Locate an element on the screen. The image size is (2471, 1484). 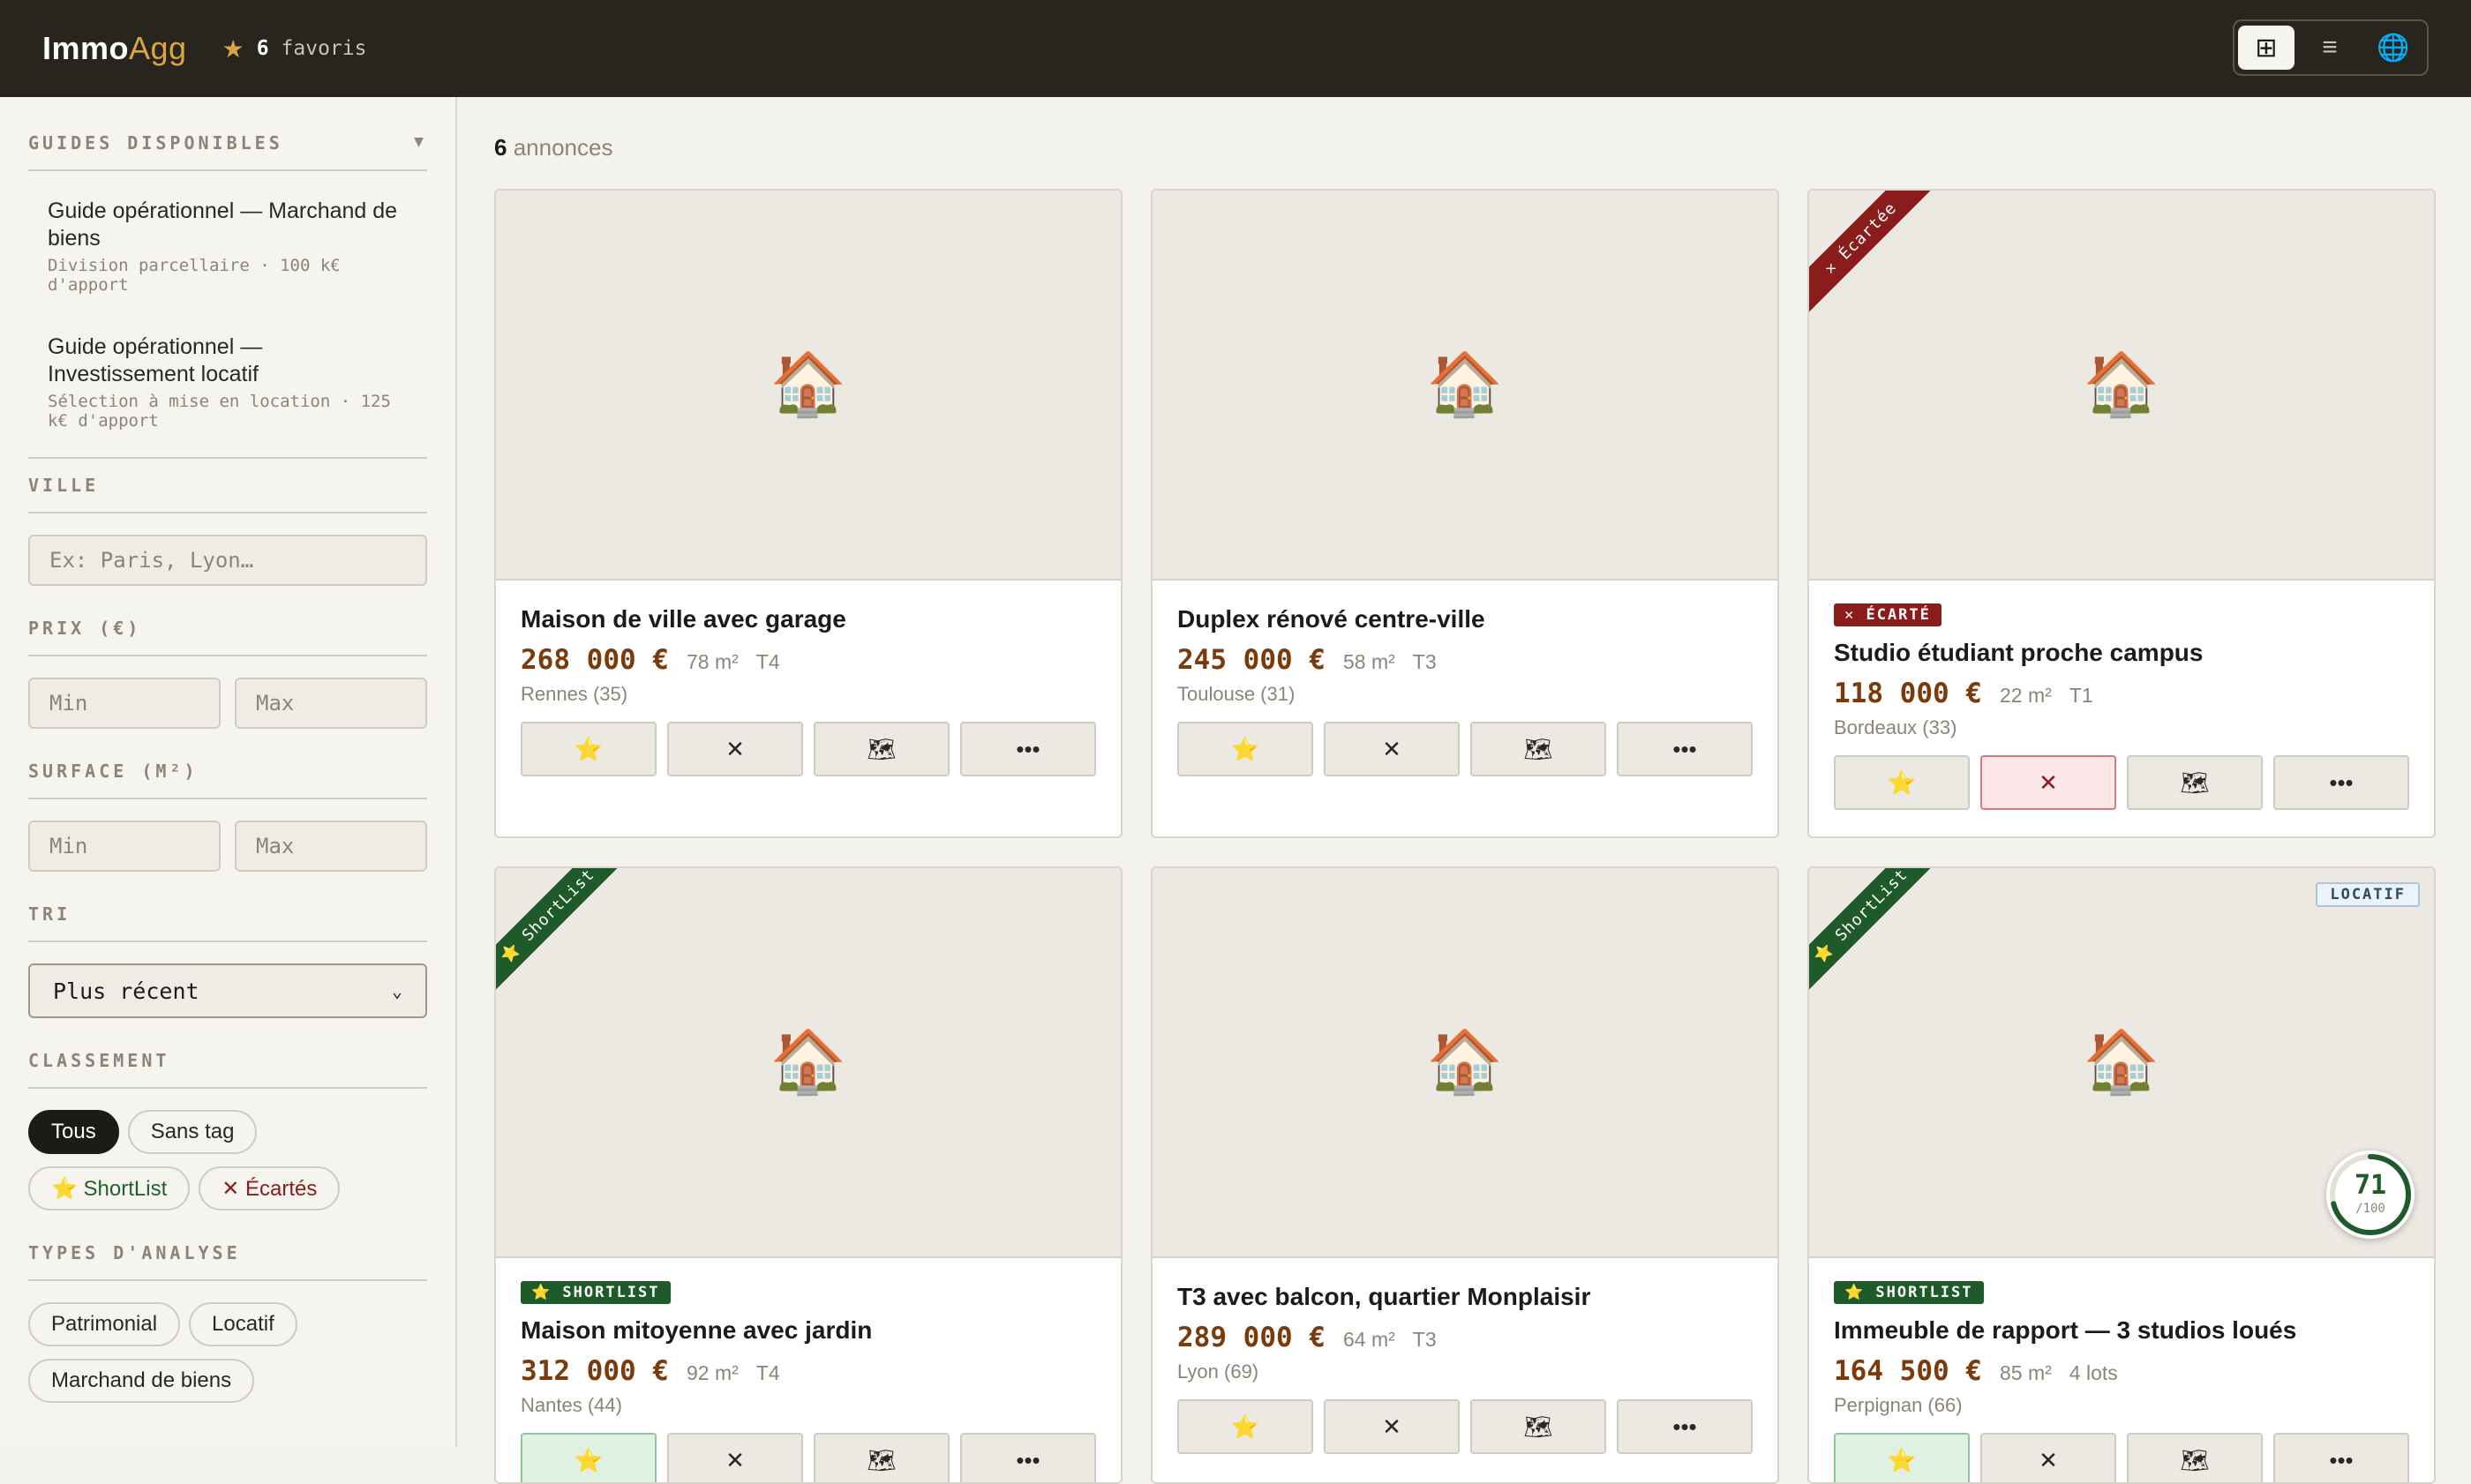
listing-city: Lyon (69) is located at coordinates (1218, 1371).